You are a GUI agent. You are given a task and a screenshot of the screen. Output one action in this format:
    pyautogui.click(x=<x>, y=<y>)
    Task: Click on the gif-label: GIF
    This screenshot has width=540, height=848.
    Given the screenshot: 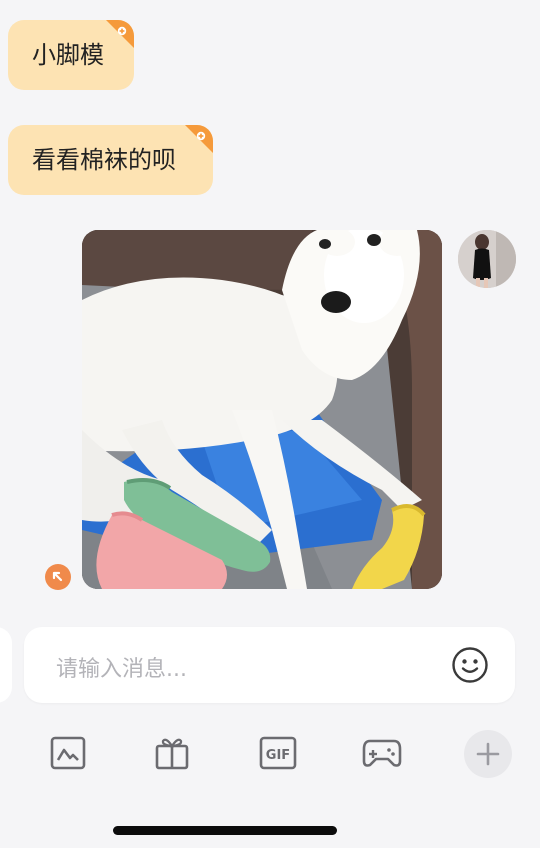 What is the action you would take?
    pyautogui.click(x=278, y=755)
    